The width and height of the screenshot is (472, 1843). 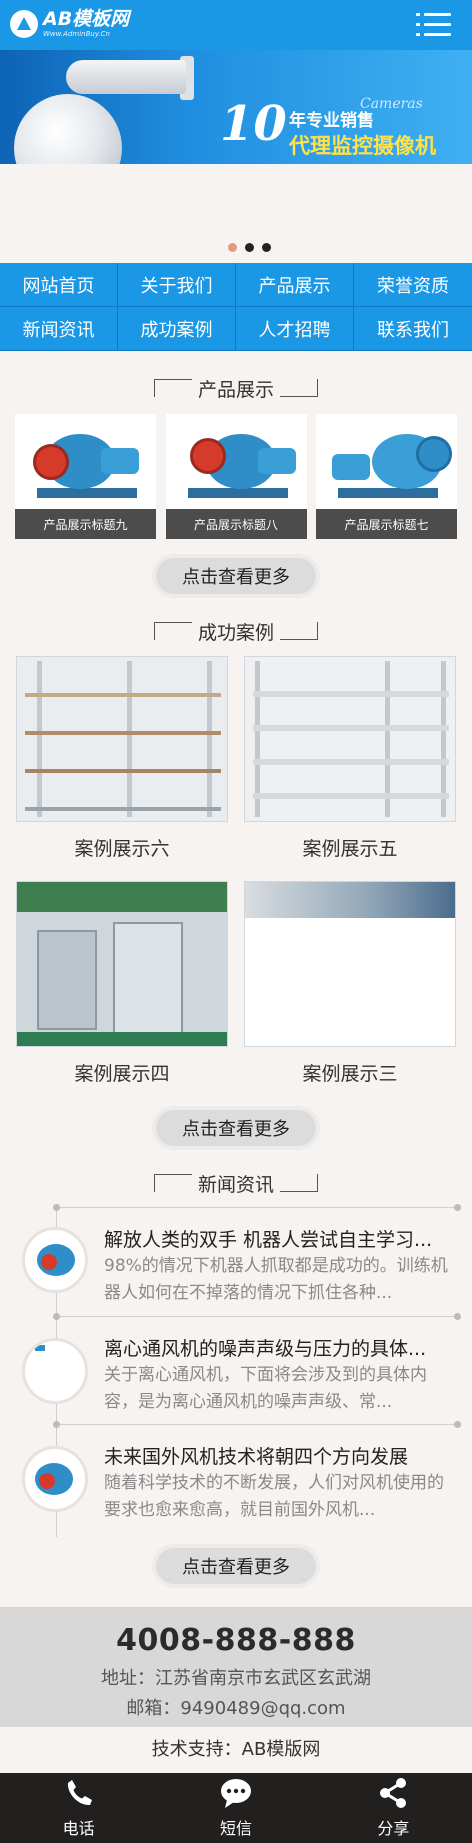 I want to click on products-section-title: 产品展示, so click(x=236, y=388).